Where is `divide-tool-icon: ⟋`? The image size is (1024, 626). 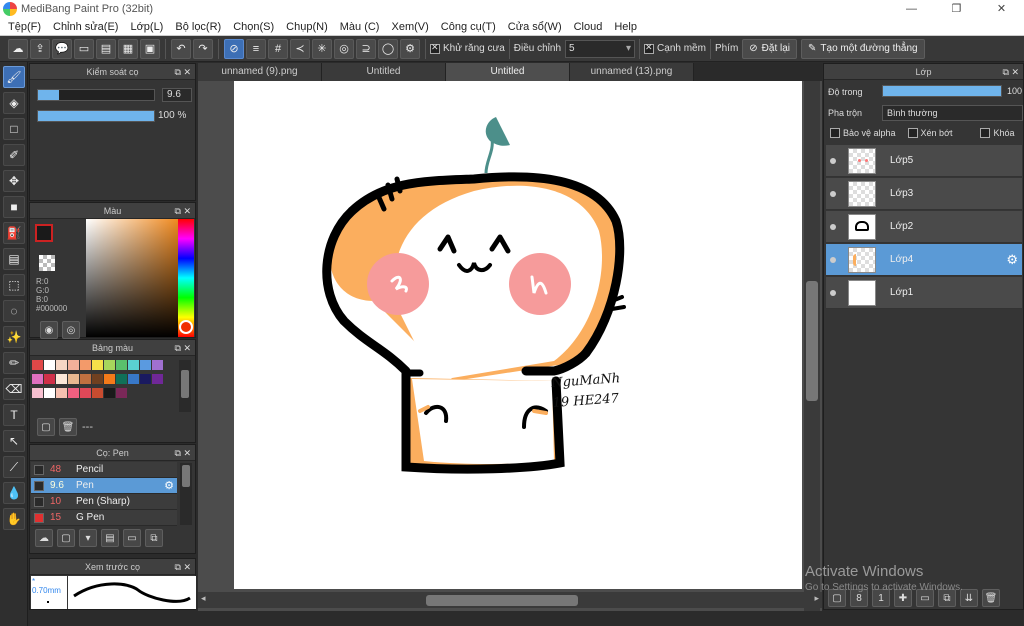 divide-tool-icon: ⟋ is located at coordinates (14, 467).